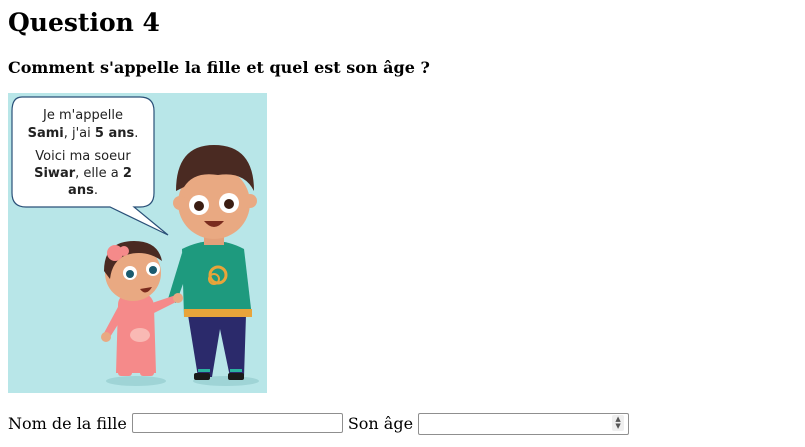  What do you see at coordinates (380, 423) in the screenshot?
I see `age-label: Son âge` at bounding box center [380, 423].